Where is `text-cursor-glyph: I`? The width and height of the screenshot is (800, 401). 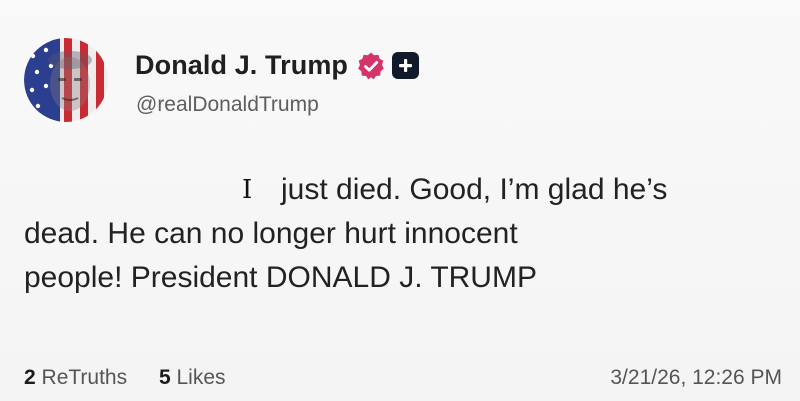 text-cursor-glyph: I is located at coordinates (247, 190).